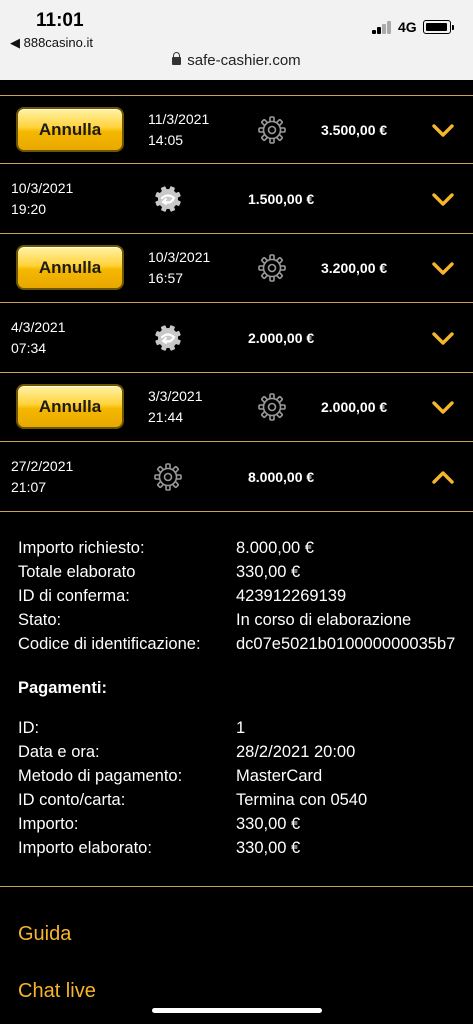  What do you see at coordinates (74, 596) in the screenshot?
I see `detail-label: ID di conferma:` at bounding box center [74, 596].